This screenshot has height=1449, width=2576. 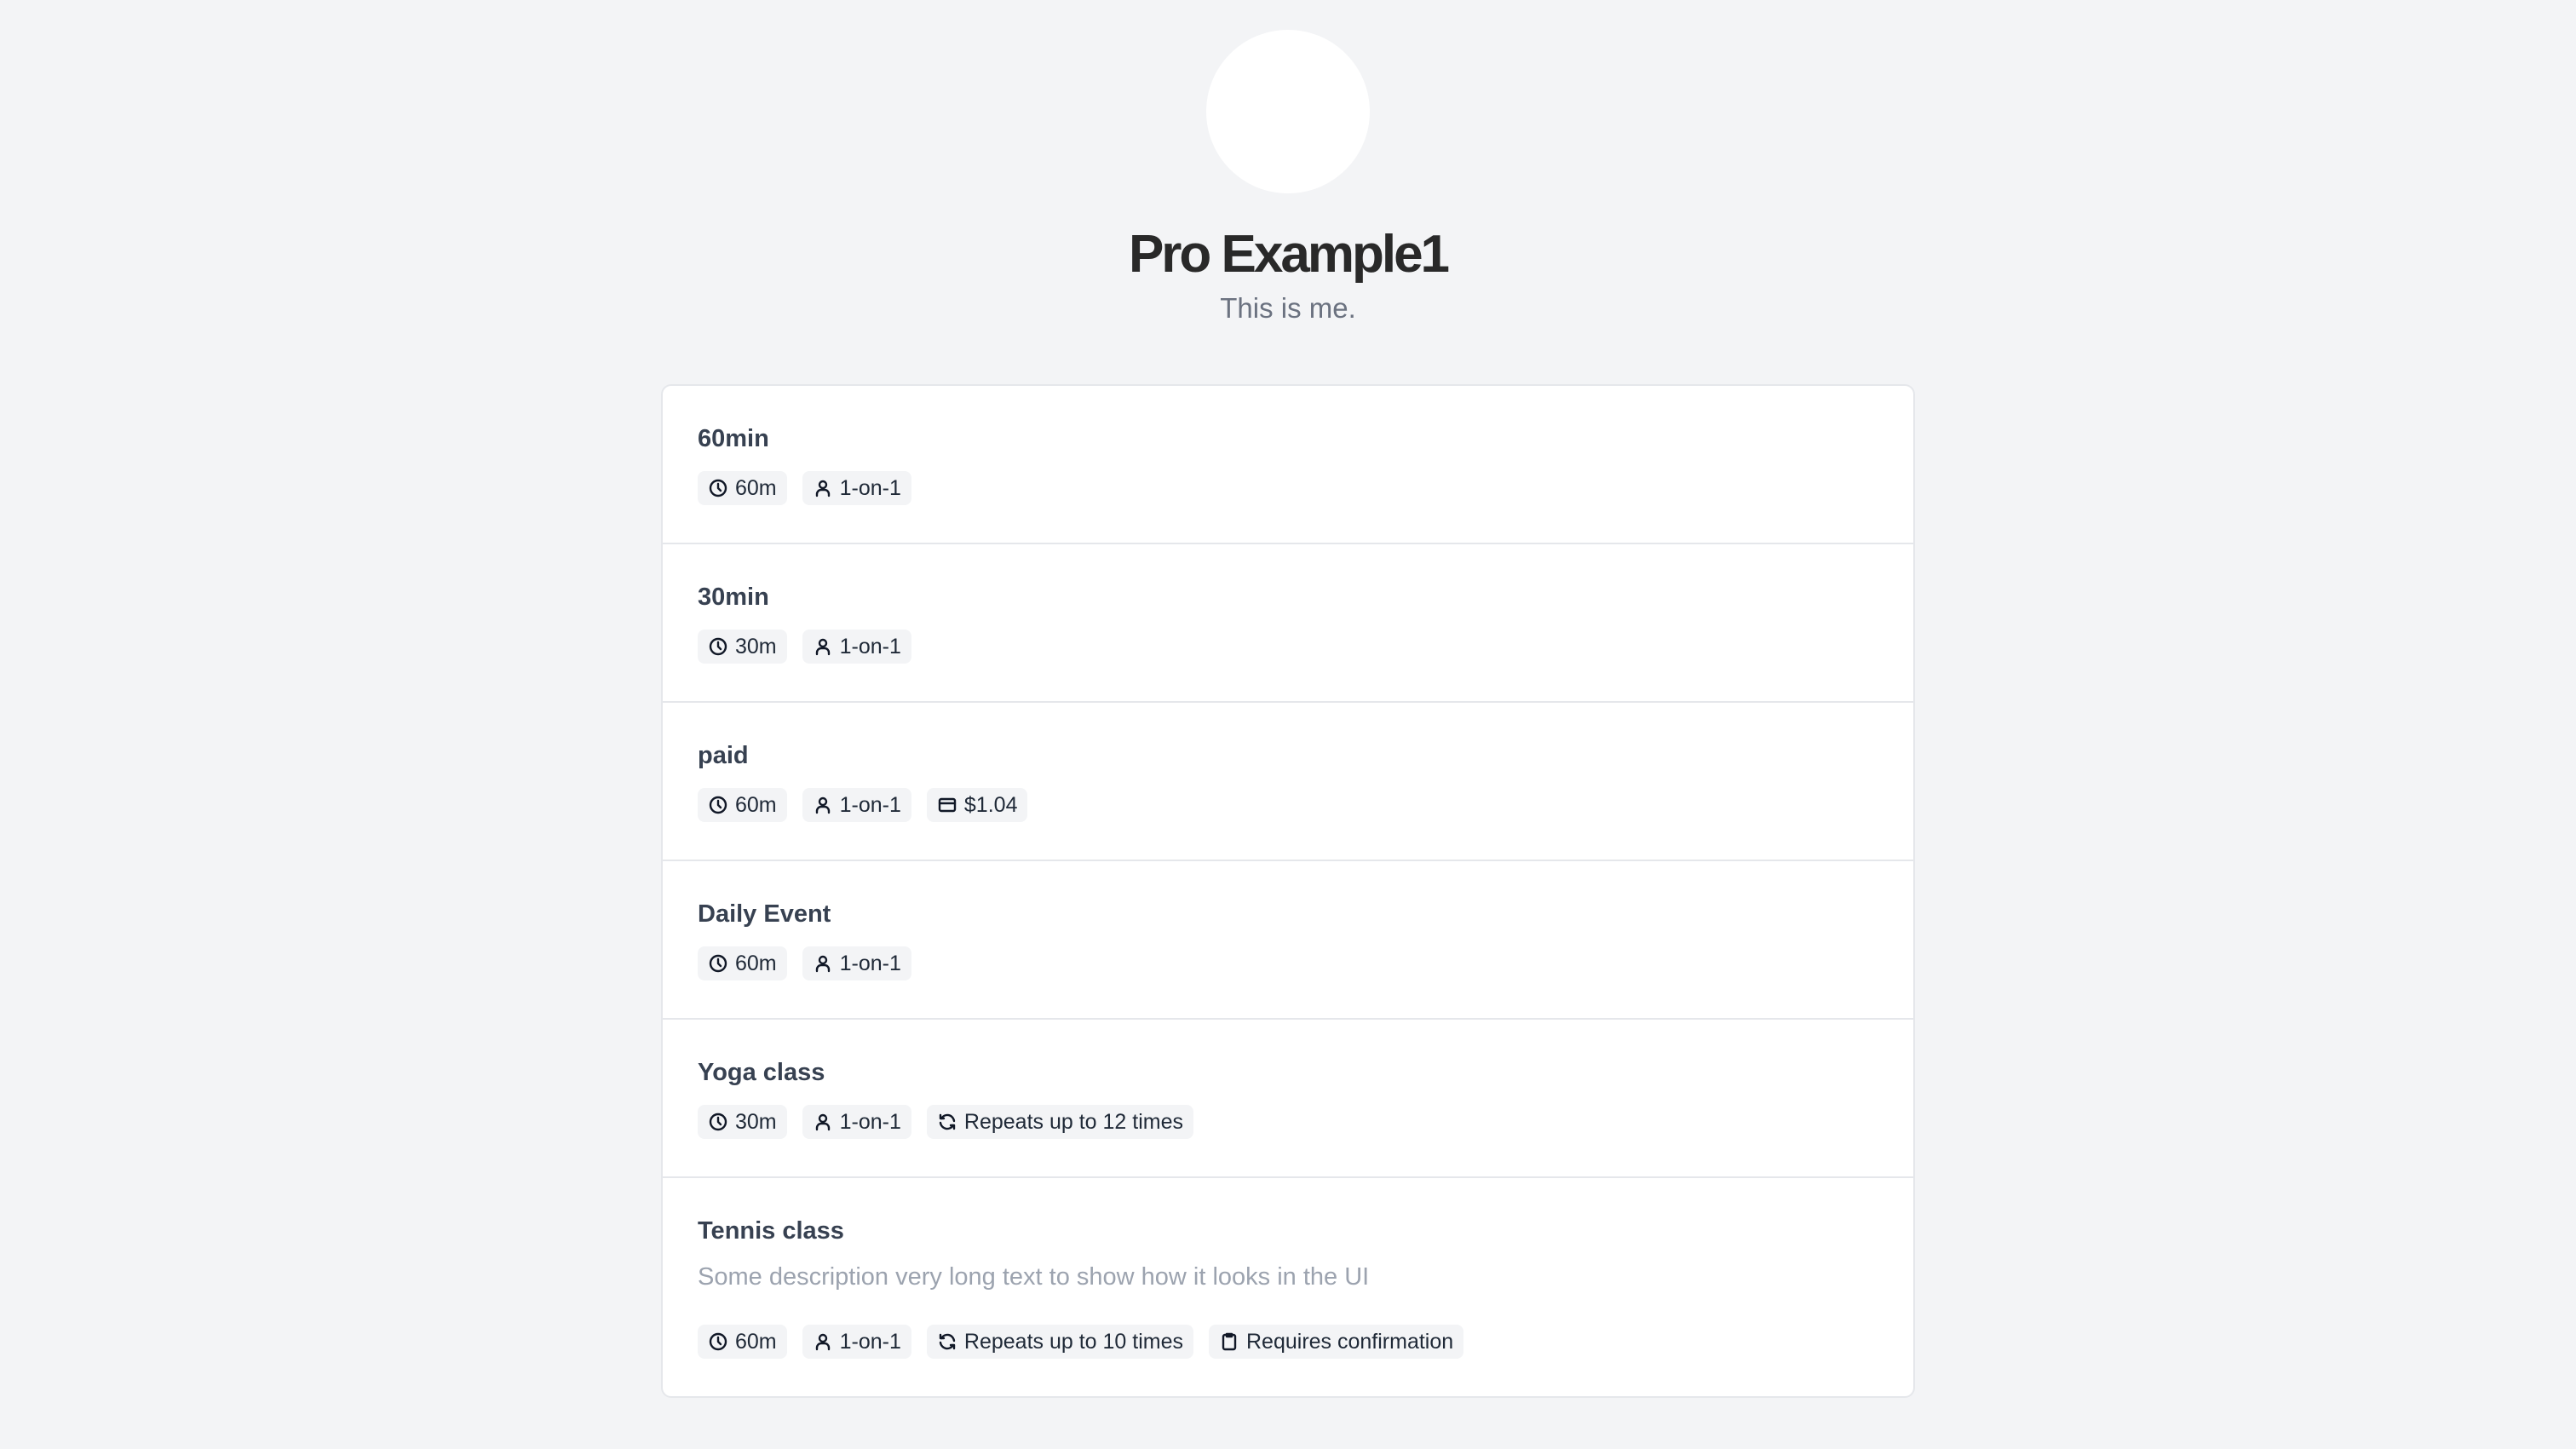 I want to click on confirmation-badge: Requires confirmation, so click(x=1336, y=1342).